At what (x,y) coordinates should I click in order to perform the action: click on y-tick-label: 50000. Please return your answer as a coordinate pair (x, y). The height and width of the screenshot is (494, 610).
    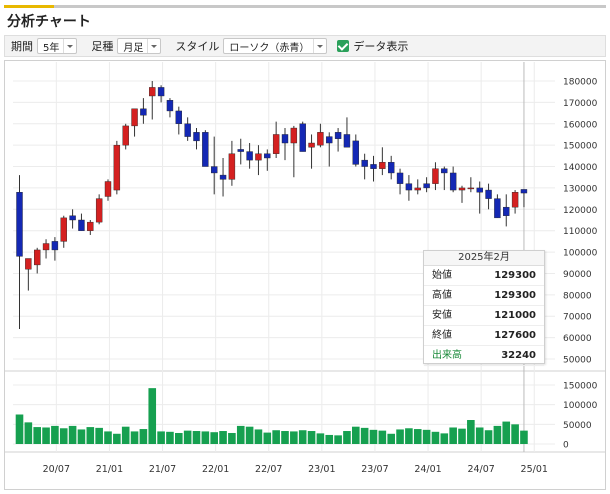
    Looking at the image, I should click on (577, 361).